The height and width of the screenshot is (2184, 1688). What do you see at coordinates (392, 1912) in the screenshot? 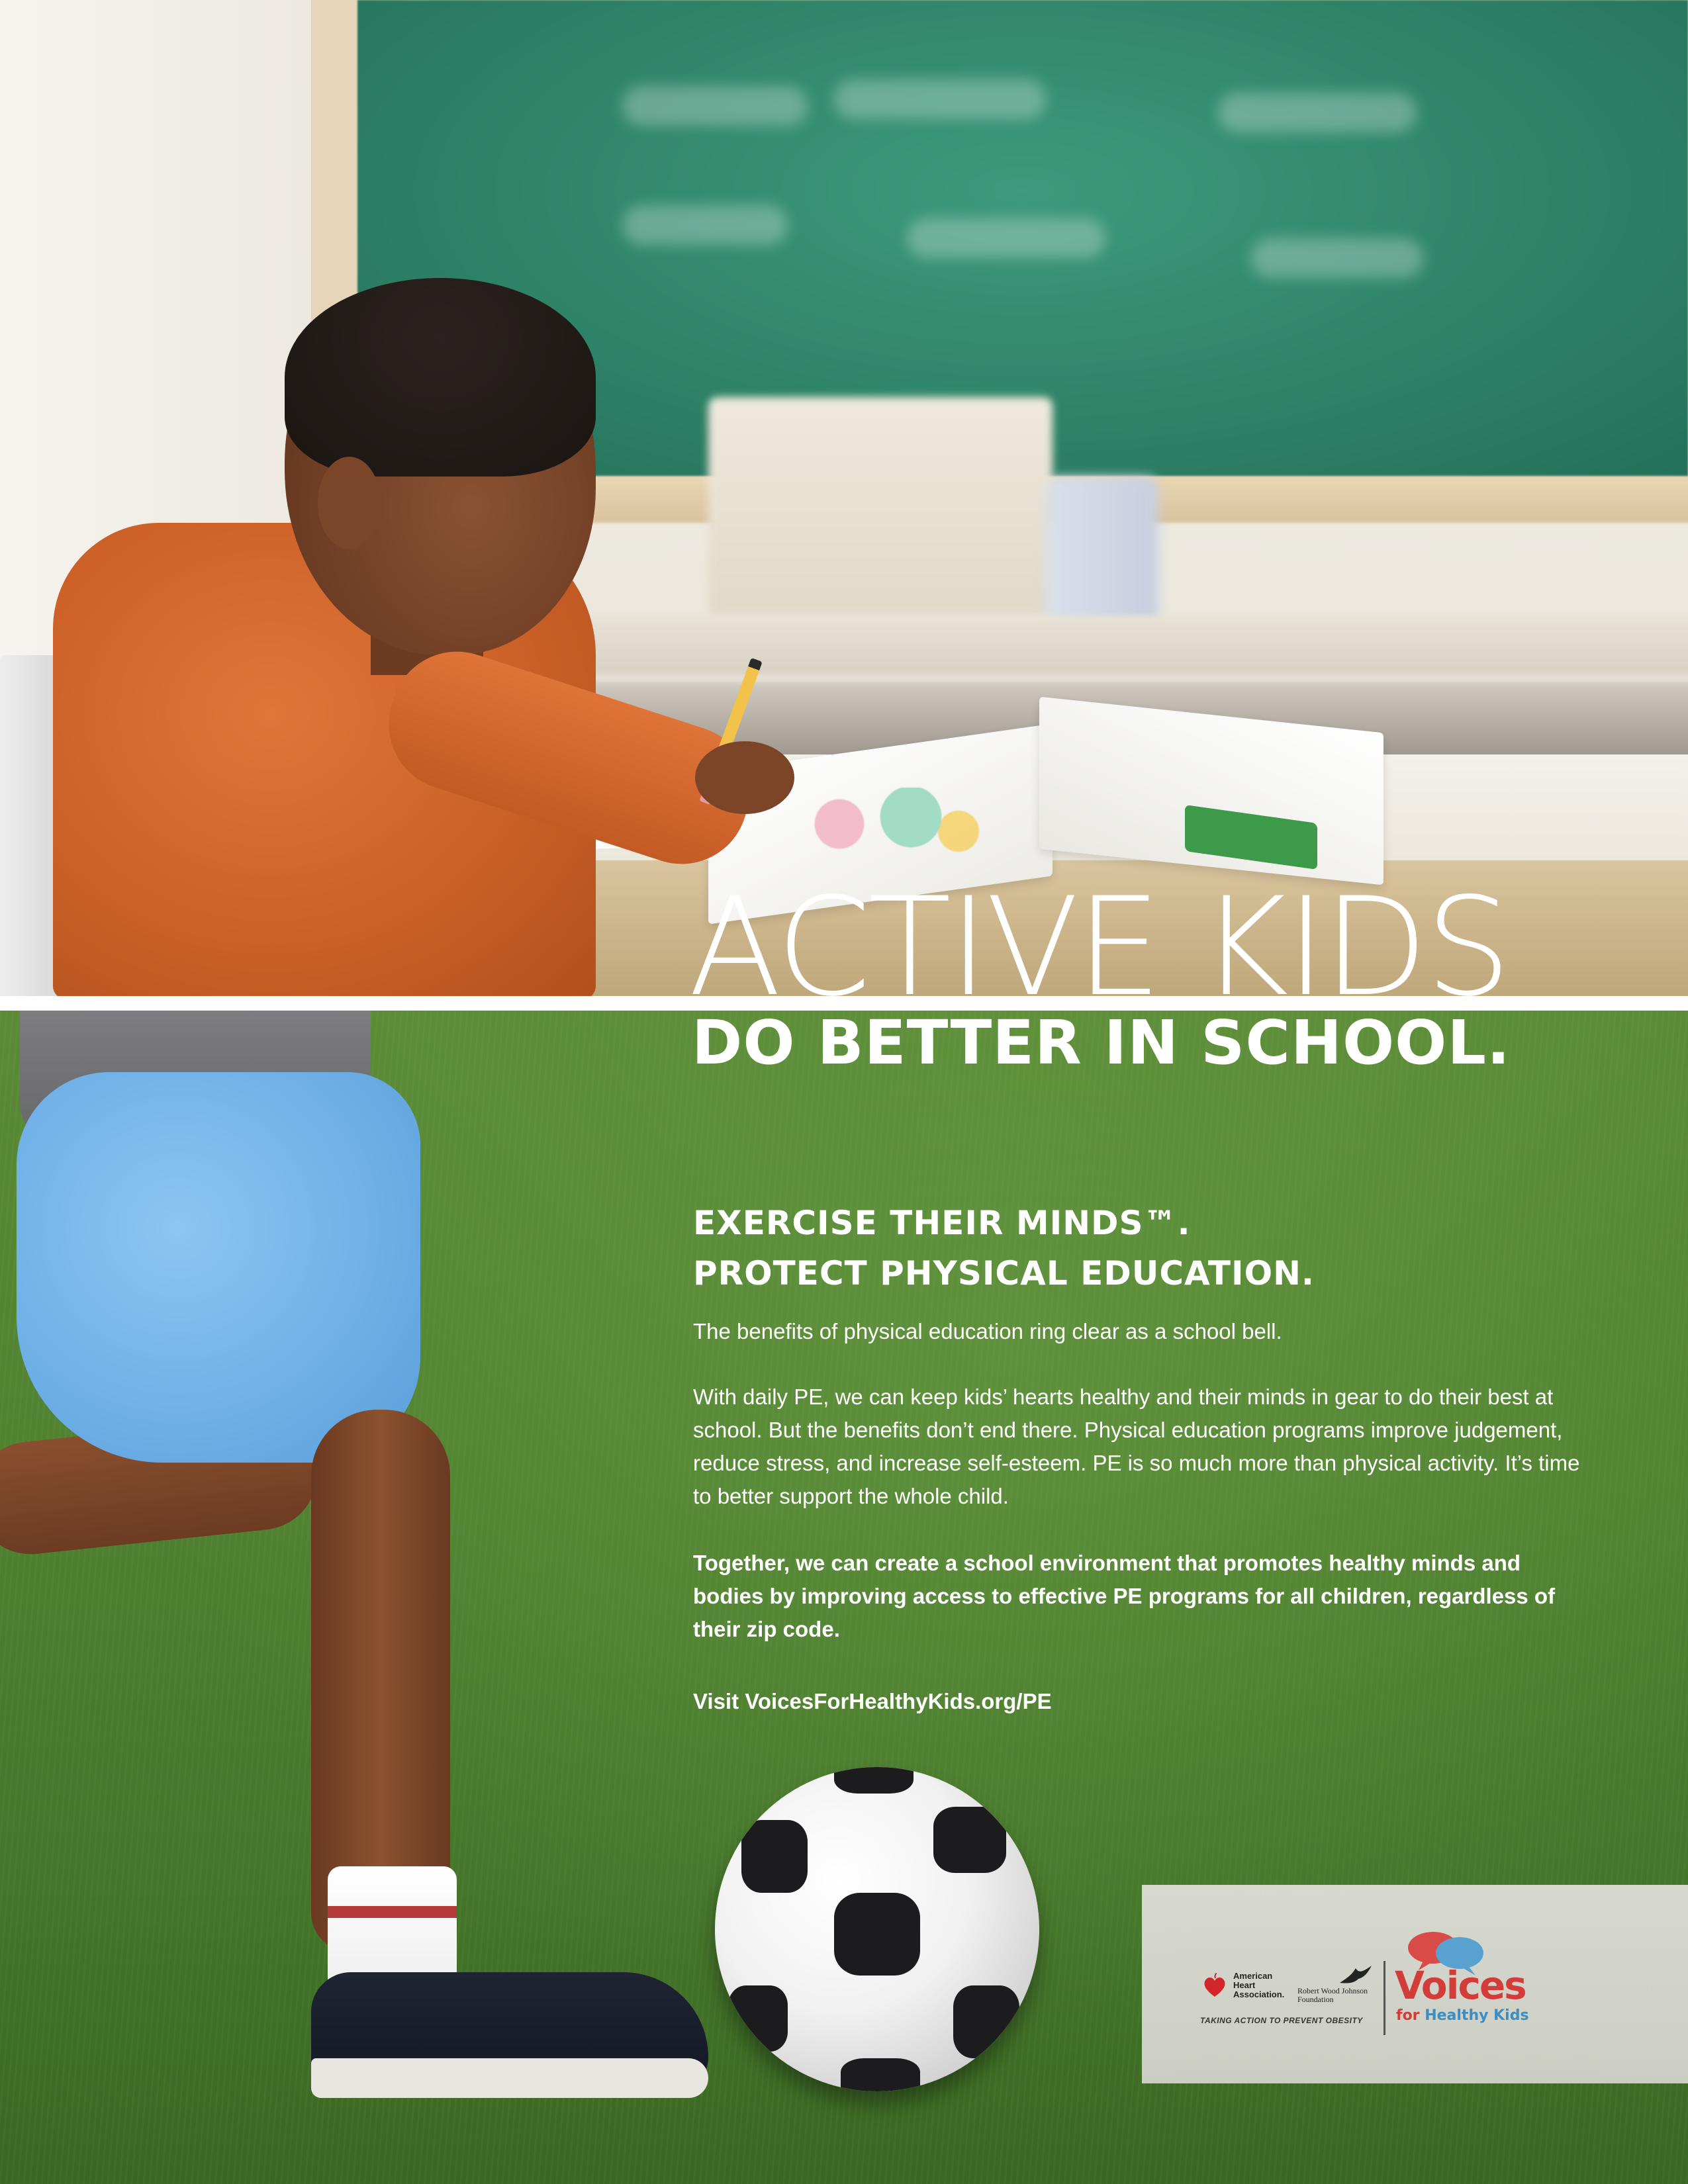
I see `sock-stripe` at bounding box center [392, 1912].